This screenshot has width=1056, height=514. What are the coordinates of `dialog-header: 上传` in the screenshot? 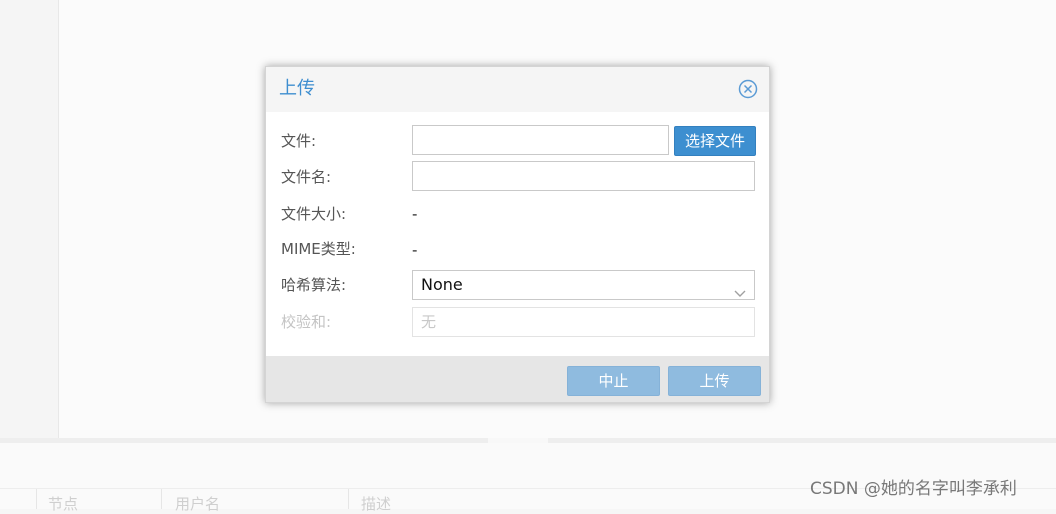 It's located at (517, 89).